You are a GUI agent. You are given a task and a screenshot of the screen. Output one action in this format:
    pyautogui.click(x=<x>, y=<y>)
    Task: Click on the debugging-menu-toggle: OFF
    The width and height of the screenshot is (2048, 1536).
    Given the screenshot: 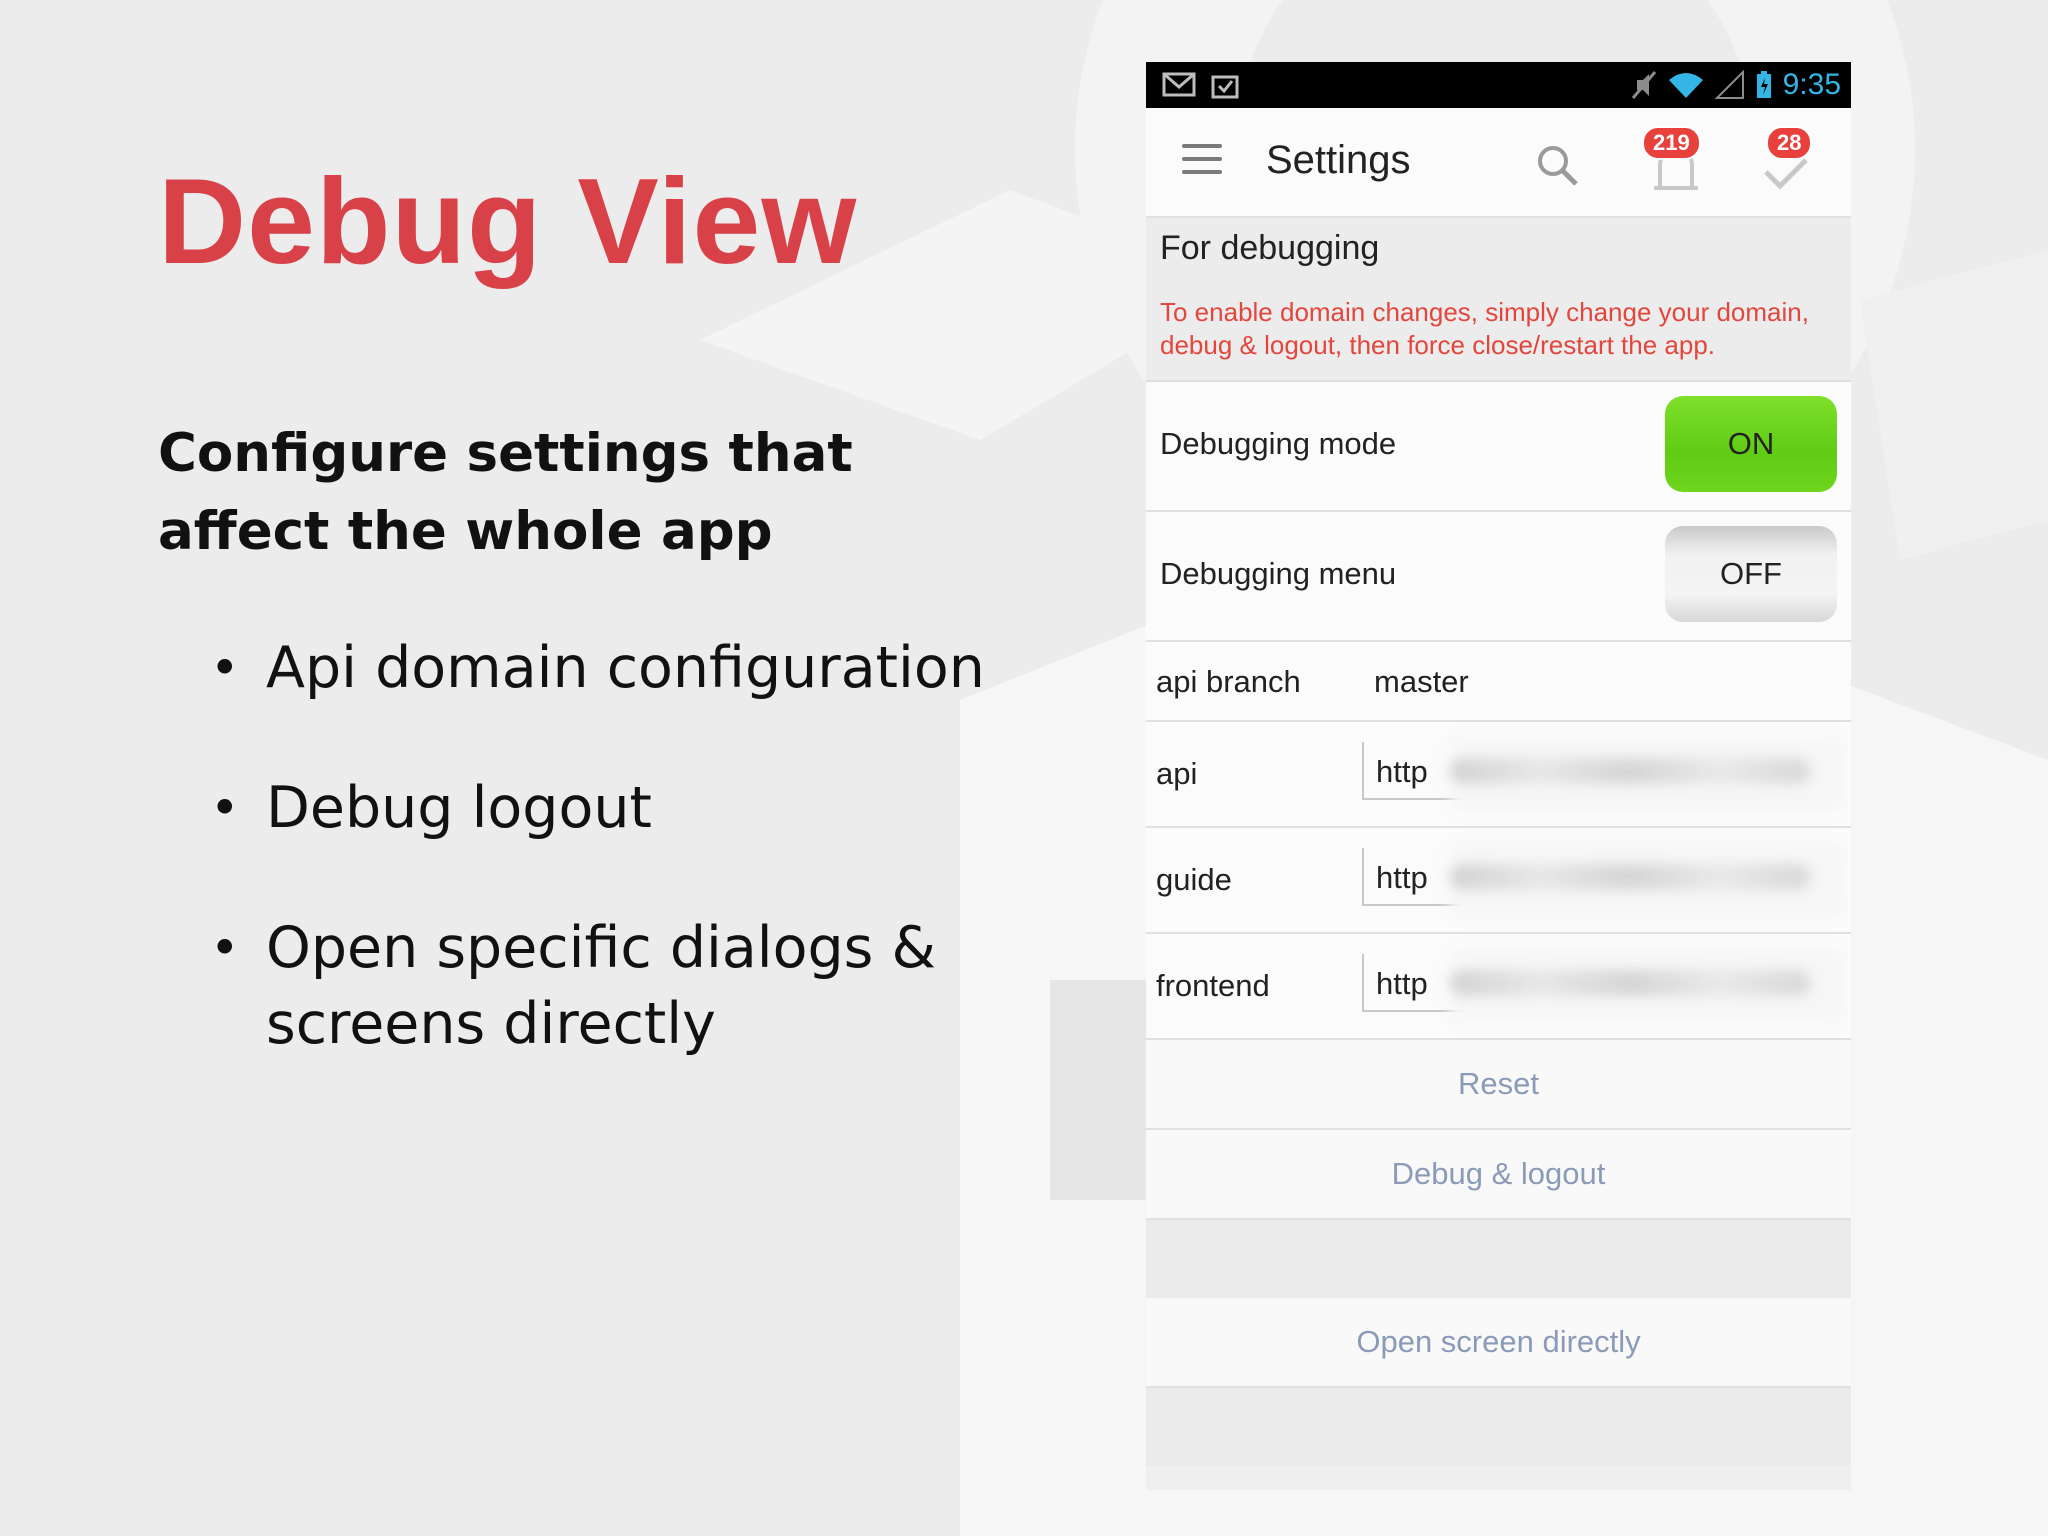 What is the action you would take?
    pyautogui.click(x=1751, y=574)
    